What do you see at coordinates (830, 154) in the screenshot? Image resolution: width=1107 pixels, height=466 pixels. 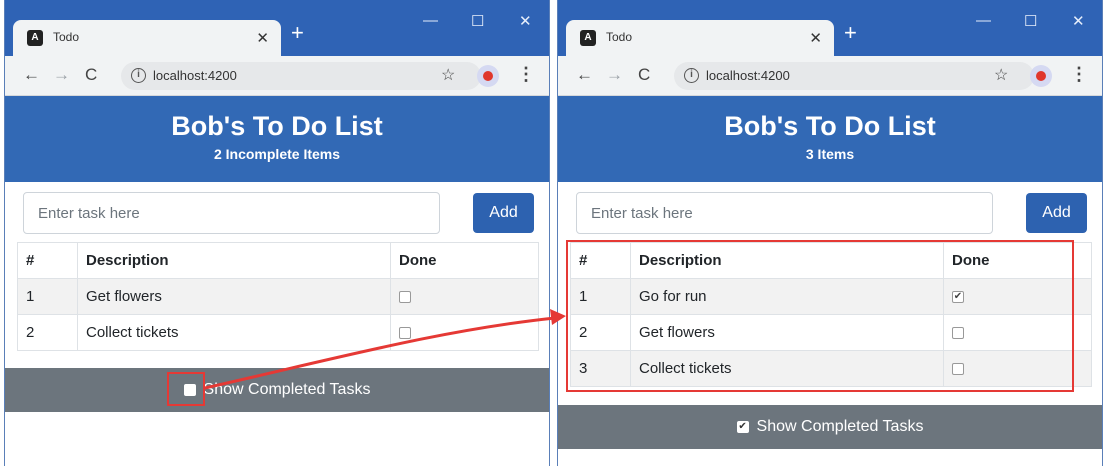 I see `item-count: 3 Items` at bounding box center [830, 154].